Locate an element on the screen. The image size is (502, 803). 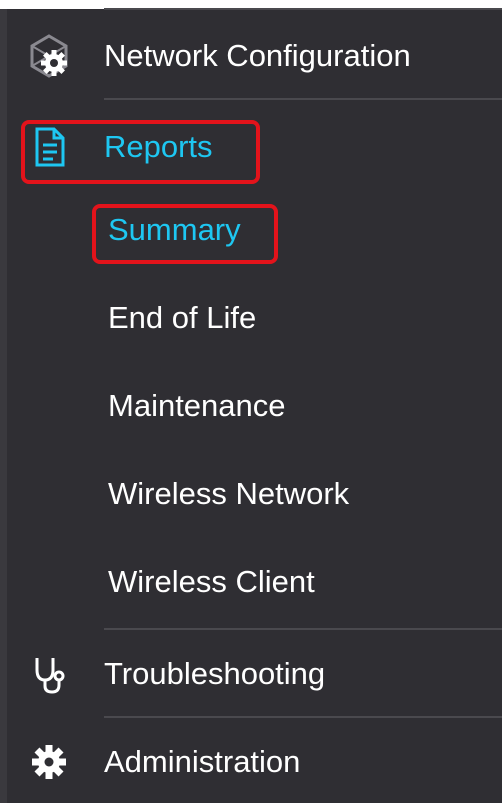
nav-item-network-configuration: Network Configuration is located at coordinates (251, 56).